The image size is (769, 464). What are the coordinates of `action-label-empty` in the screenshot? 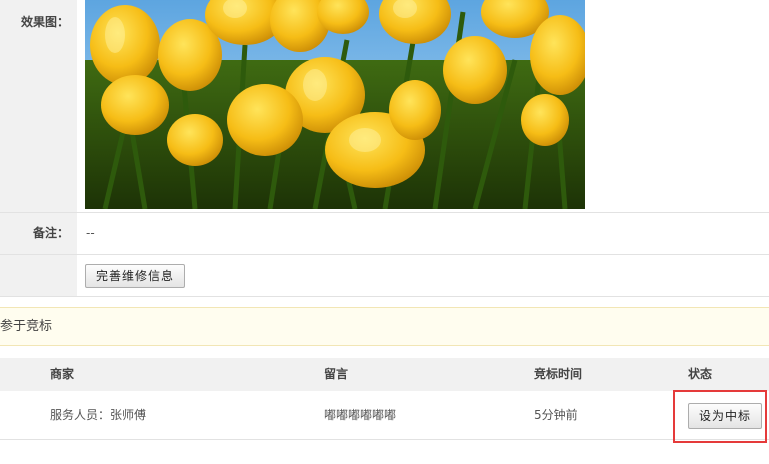 It's located at (38, 275).